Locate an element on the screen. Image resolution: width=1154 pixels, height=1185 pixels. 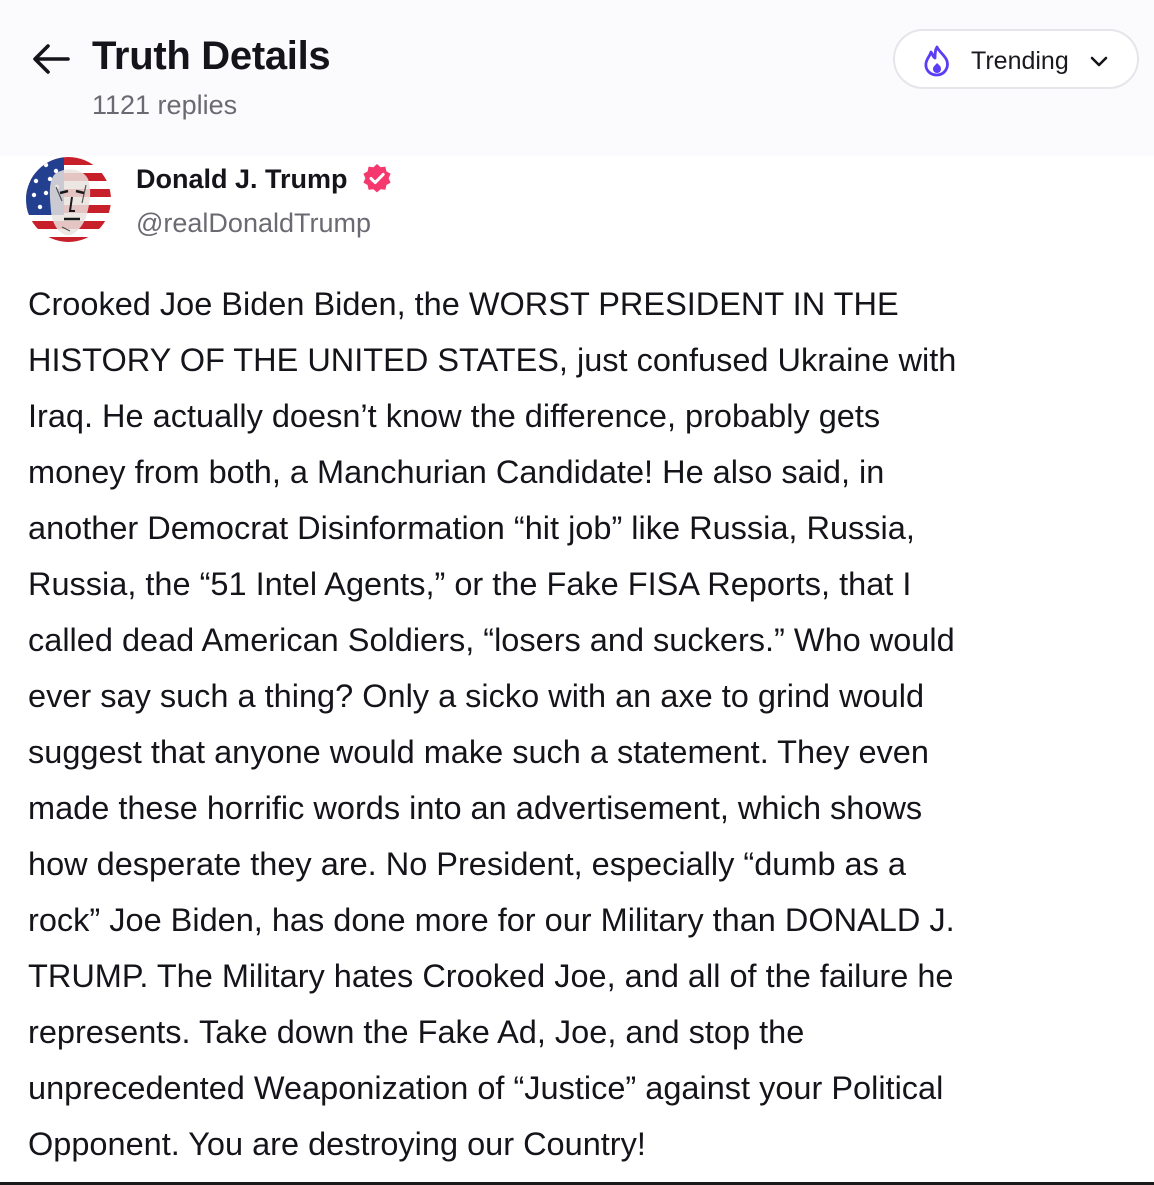
back-button is located at coordinates (51, 59).